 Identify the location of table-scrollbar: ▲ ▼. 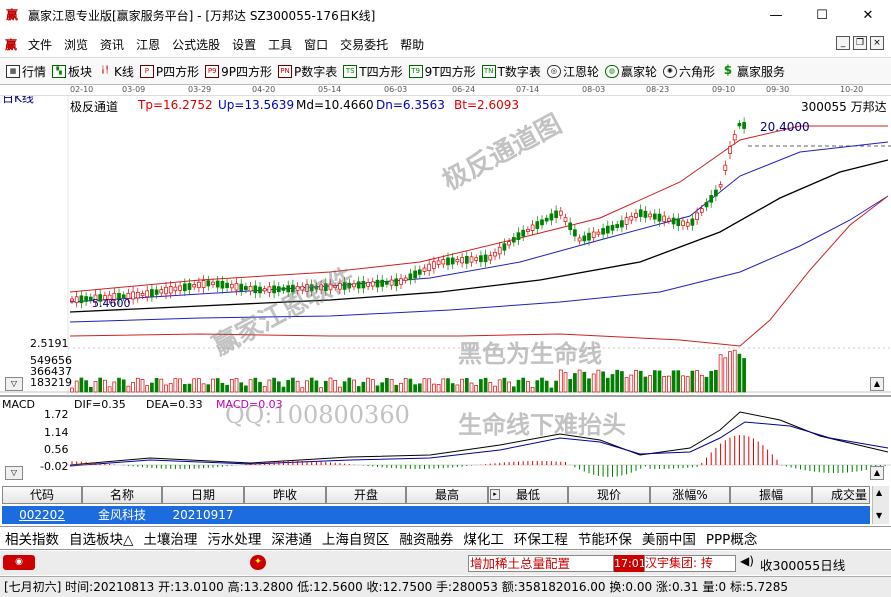
(880, 505).